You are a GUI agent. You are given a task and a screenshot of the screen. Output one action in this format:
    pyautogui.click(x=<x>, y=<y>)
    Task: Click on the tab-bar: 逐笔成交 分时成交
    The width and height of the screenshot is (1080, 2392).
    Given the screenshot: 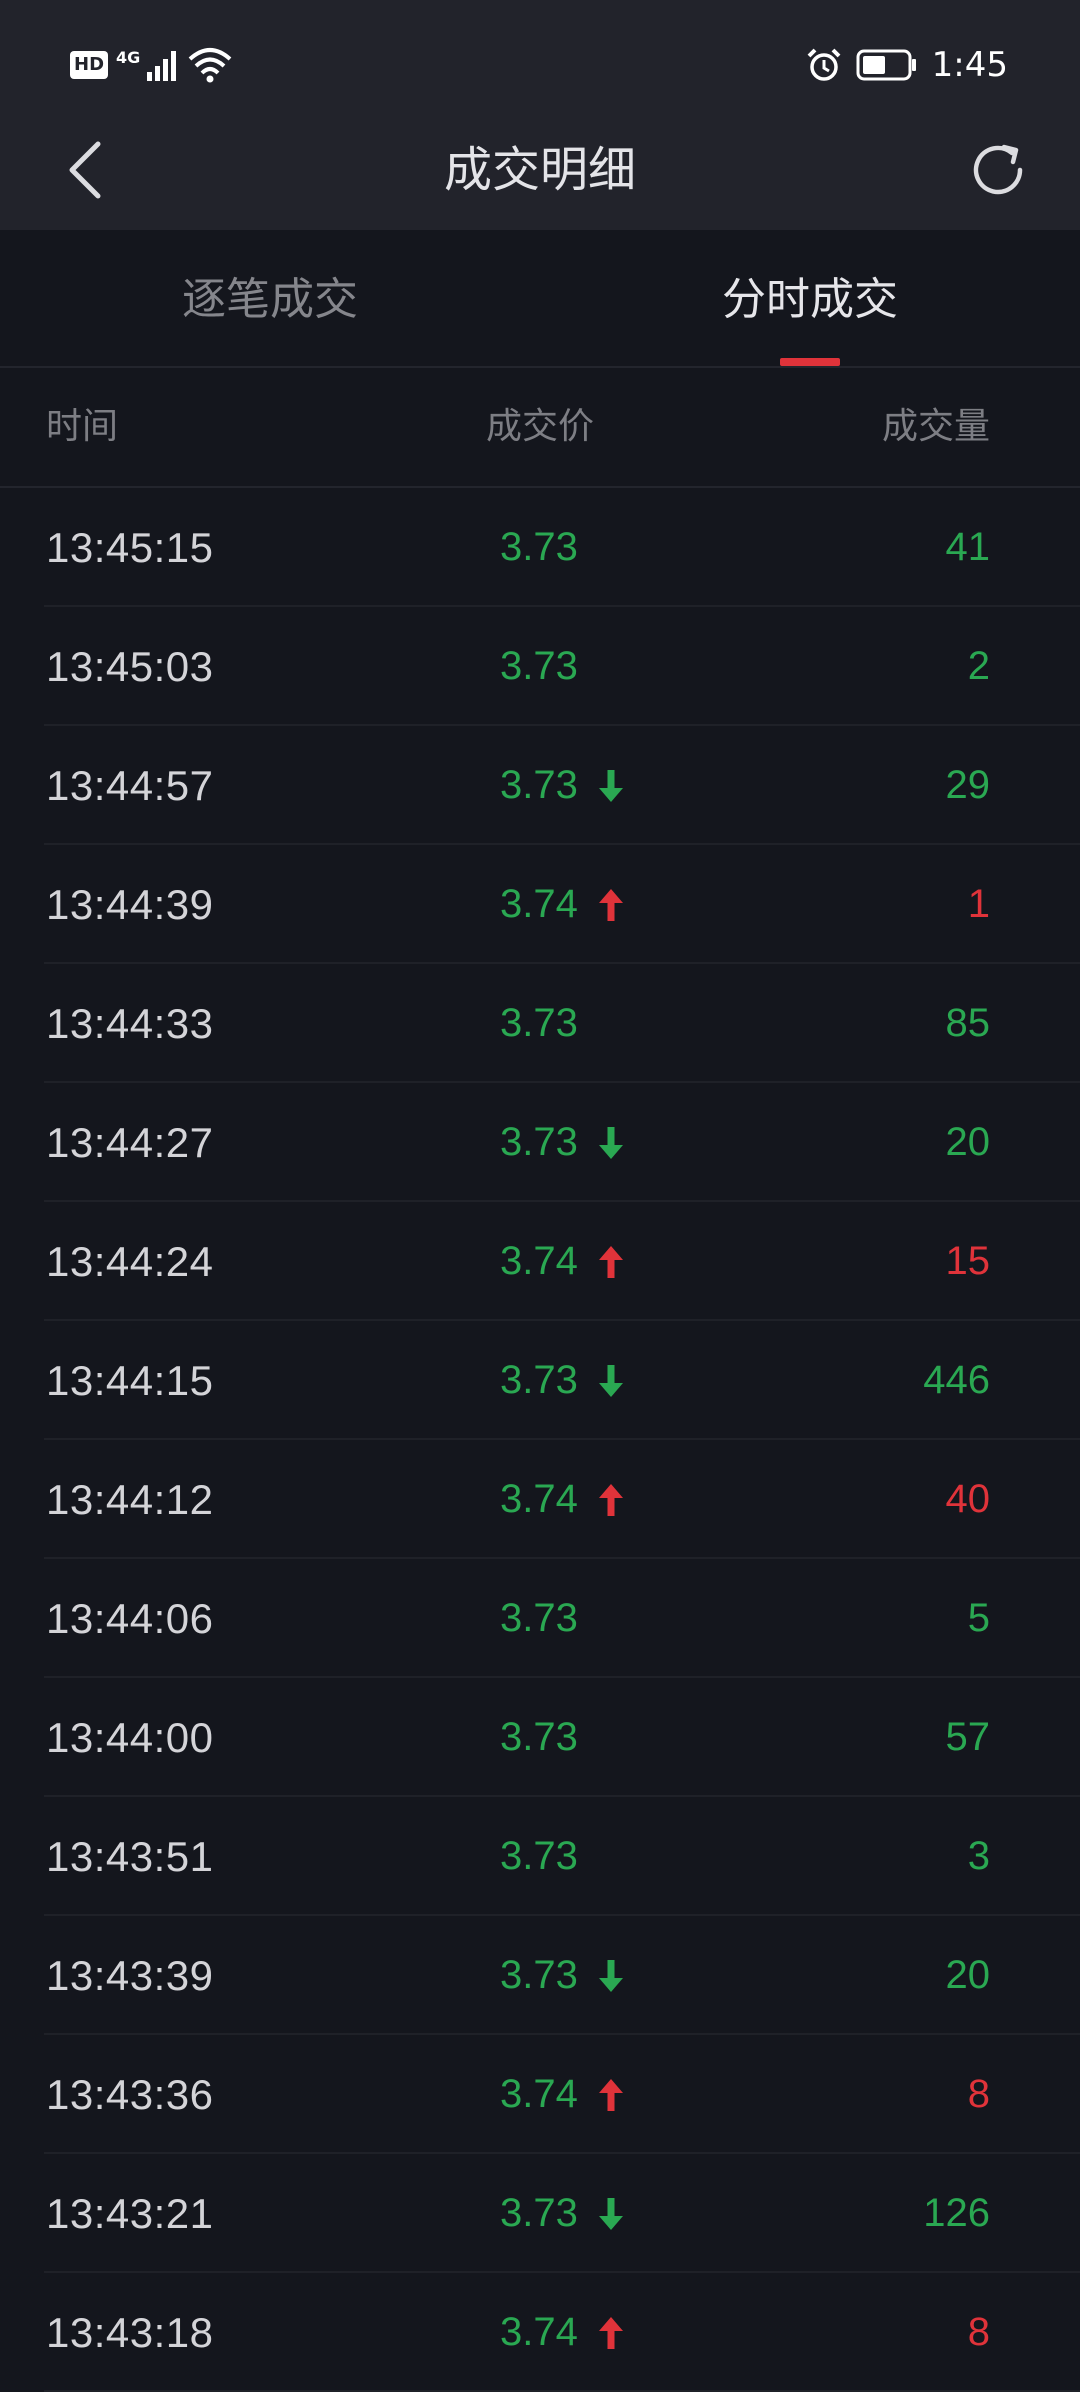 What is the action you would take?
    pyautogui.click(x=540, y=299)
    